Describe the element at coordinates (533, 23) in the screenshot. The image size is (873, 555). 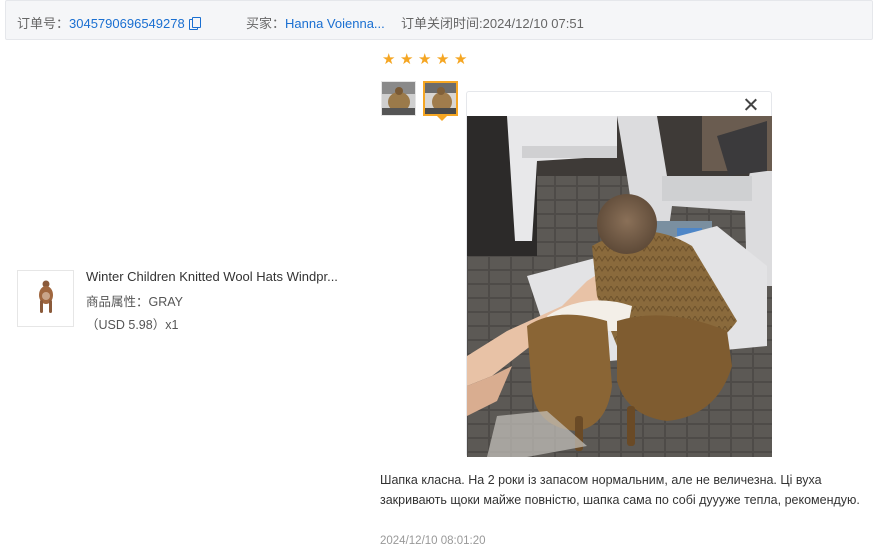
I see `order-closed-time: 2024/12/10 07:51` at that location.